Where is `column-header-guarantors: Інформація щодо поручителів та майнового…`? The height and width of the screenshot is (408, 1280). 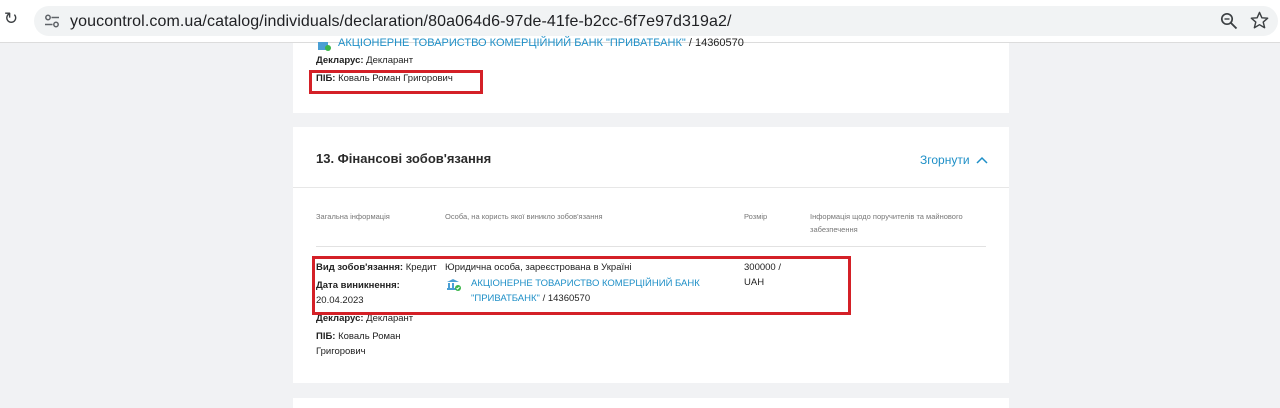
column-header-guarantors: Інформація щодо поручителів та майнового… is located at coordinates (886, 223).